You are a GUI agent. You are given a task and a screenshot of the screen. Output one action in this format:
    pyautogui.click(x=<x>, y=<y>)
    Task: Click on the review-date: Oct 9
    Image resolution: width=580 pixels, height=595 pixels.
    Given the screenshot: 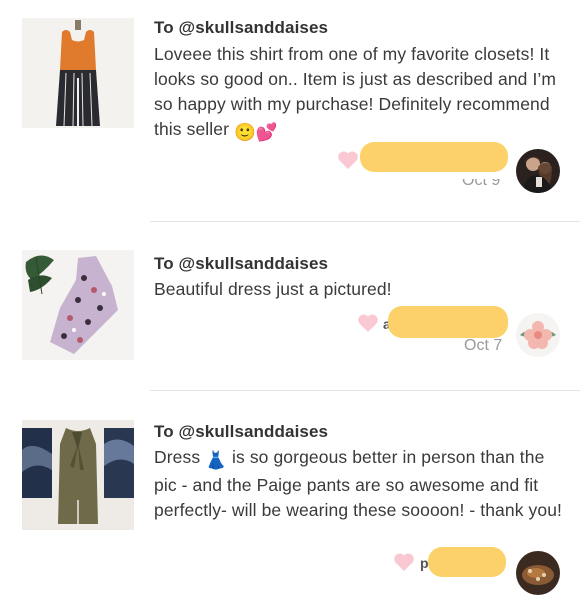 What is the action you would take?
    pyautogui.click(x=481, y=180)
    